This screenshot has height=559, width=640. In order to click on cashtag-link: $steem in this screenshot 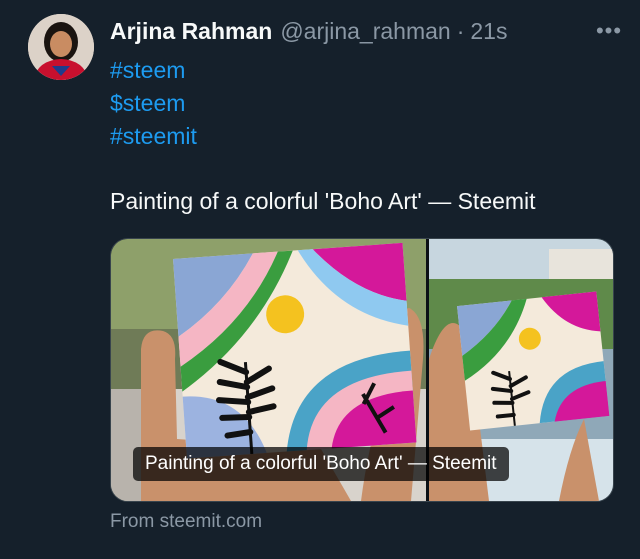, I will do `click(153, 103)`.